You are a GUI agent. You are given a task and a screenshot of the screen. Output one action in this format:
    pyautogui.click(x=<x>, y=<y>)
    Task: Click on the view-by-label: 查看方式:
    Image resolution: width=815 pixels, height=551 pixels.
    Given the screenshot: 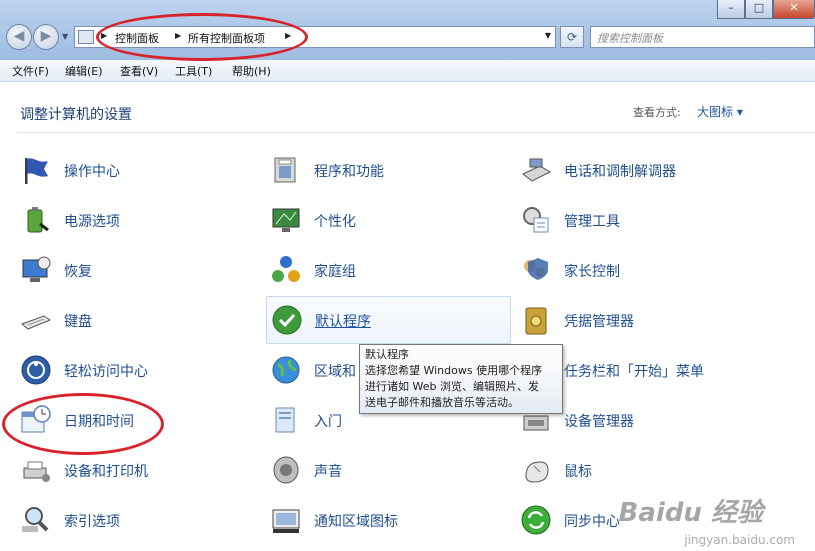 What is the action you would take?
    pyautogui.click(x=657, y=112)
    